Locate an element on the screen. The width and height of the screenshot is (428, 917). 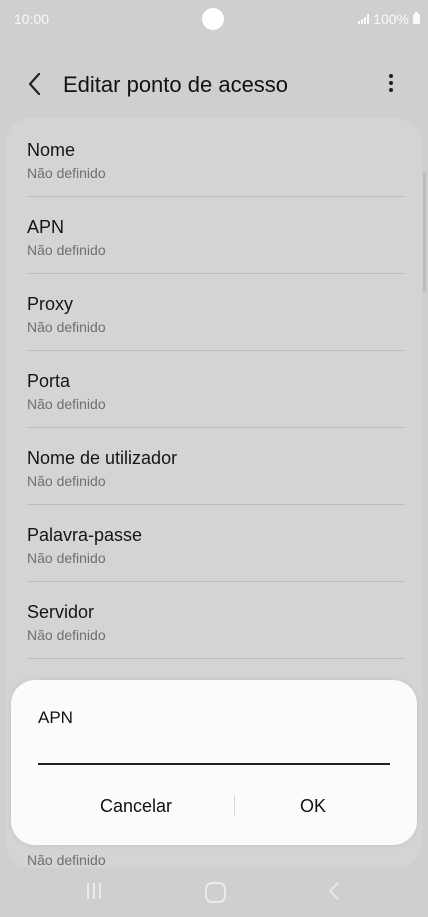
setting-label: Proxy is located at coordinates (50, 304).